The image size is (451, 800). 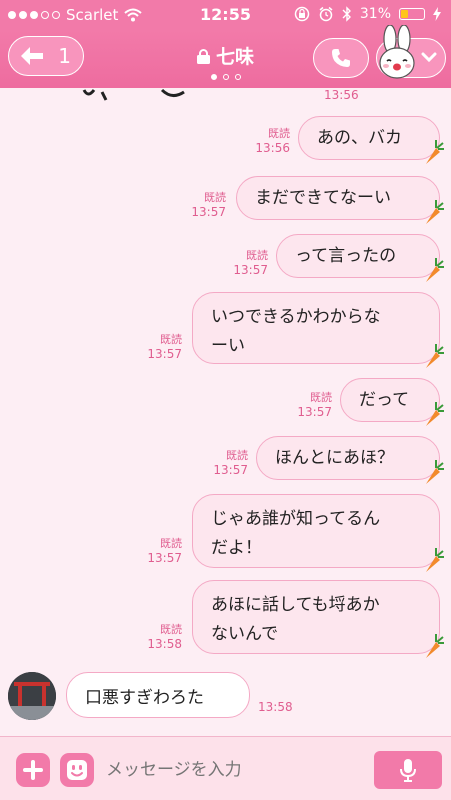 I want to click on message-text-line: ーい, so click(x=228, y=346).